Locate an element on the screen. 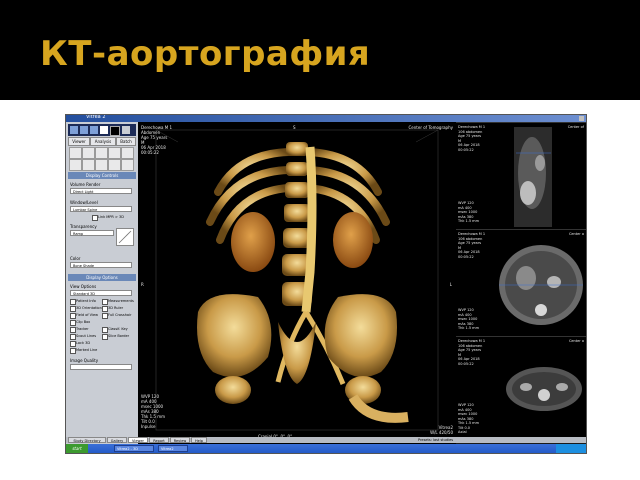 The height and width of the screenshot is (480, 640). tab-study-directory: Study Directory is located at coordinates (87, 440).